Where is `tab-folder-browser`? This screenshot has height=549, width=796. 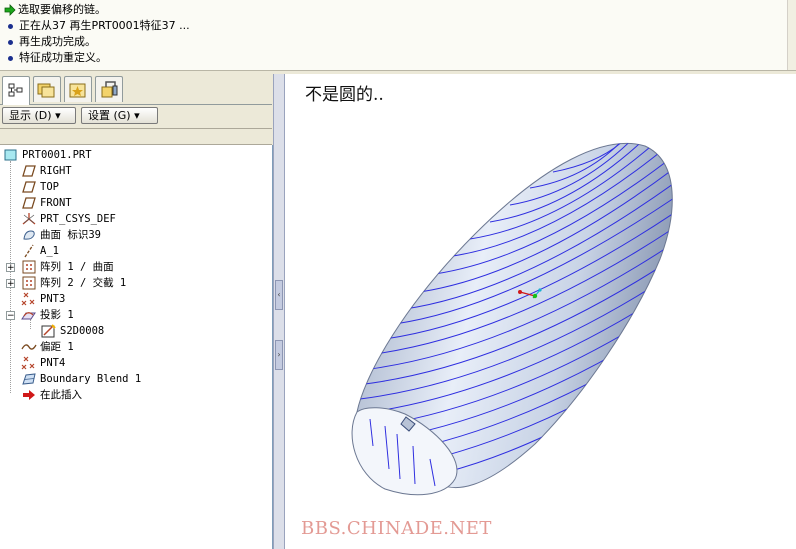 tab-folder-browser is located at coordinates (47, 89).